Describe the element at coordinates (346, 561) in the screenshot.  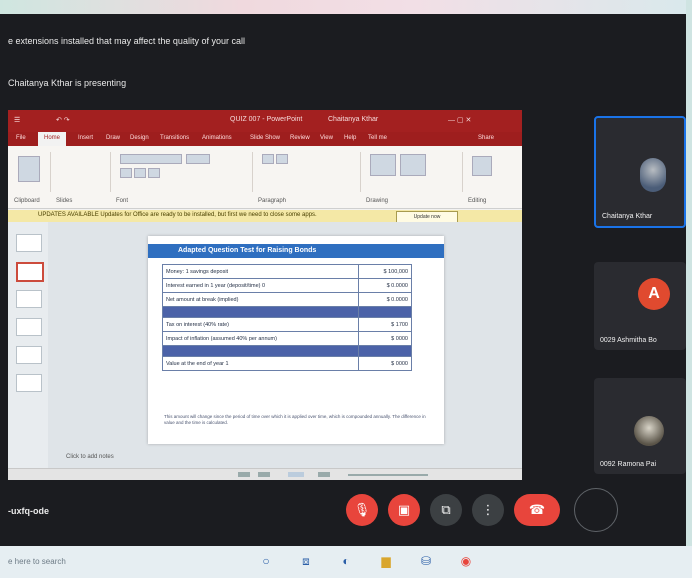
I see `edge-icon: ◐` at that location.